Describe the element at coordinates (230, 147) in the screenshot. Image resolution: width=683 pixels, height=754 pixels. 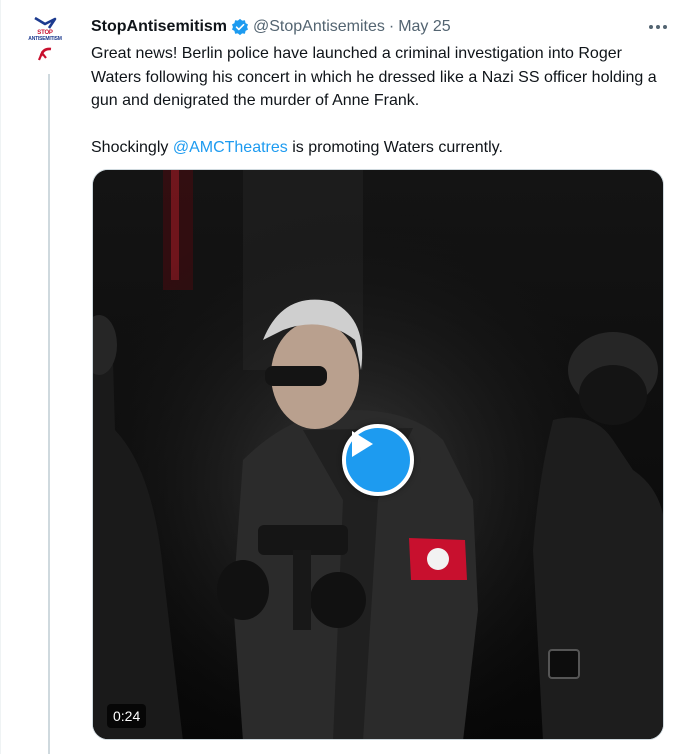
I see `mention-link: @AMCTheatres` at that location.